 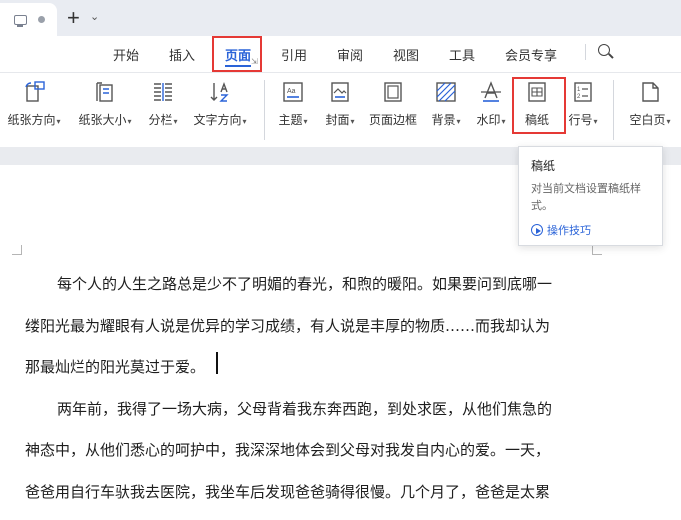 I want to click on text-direction-button: 文字方向▾, so click(x=220, y=104).